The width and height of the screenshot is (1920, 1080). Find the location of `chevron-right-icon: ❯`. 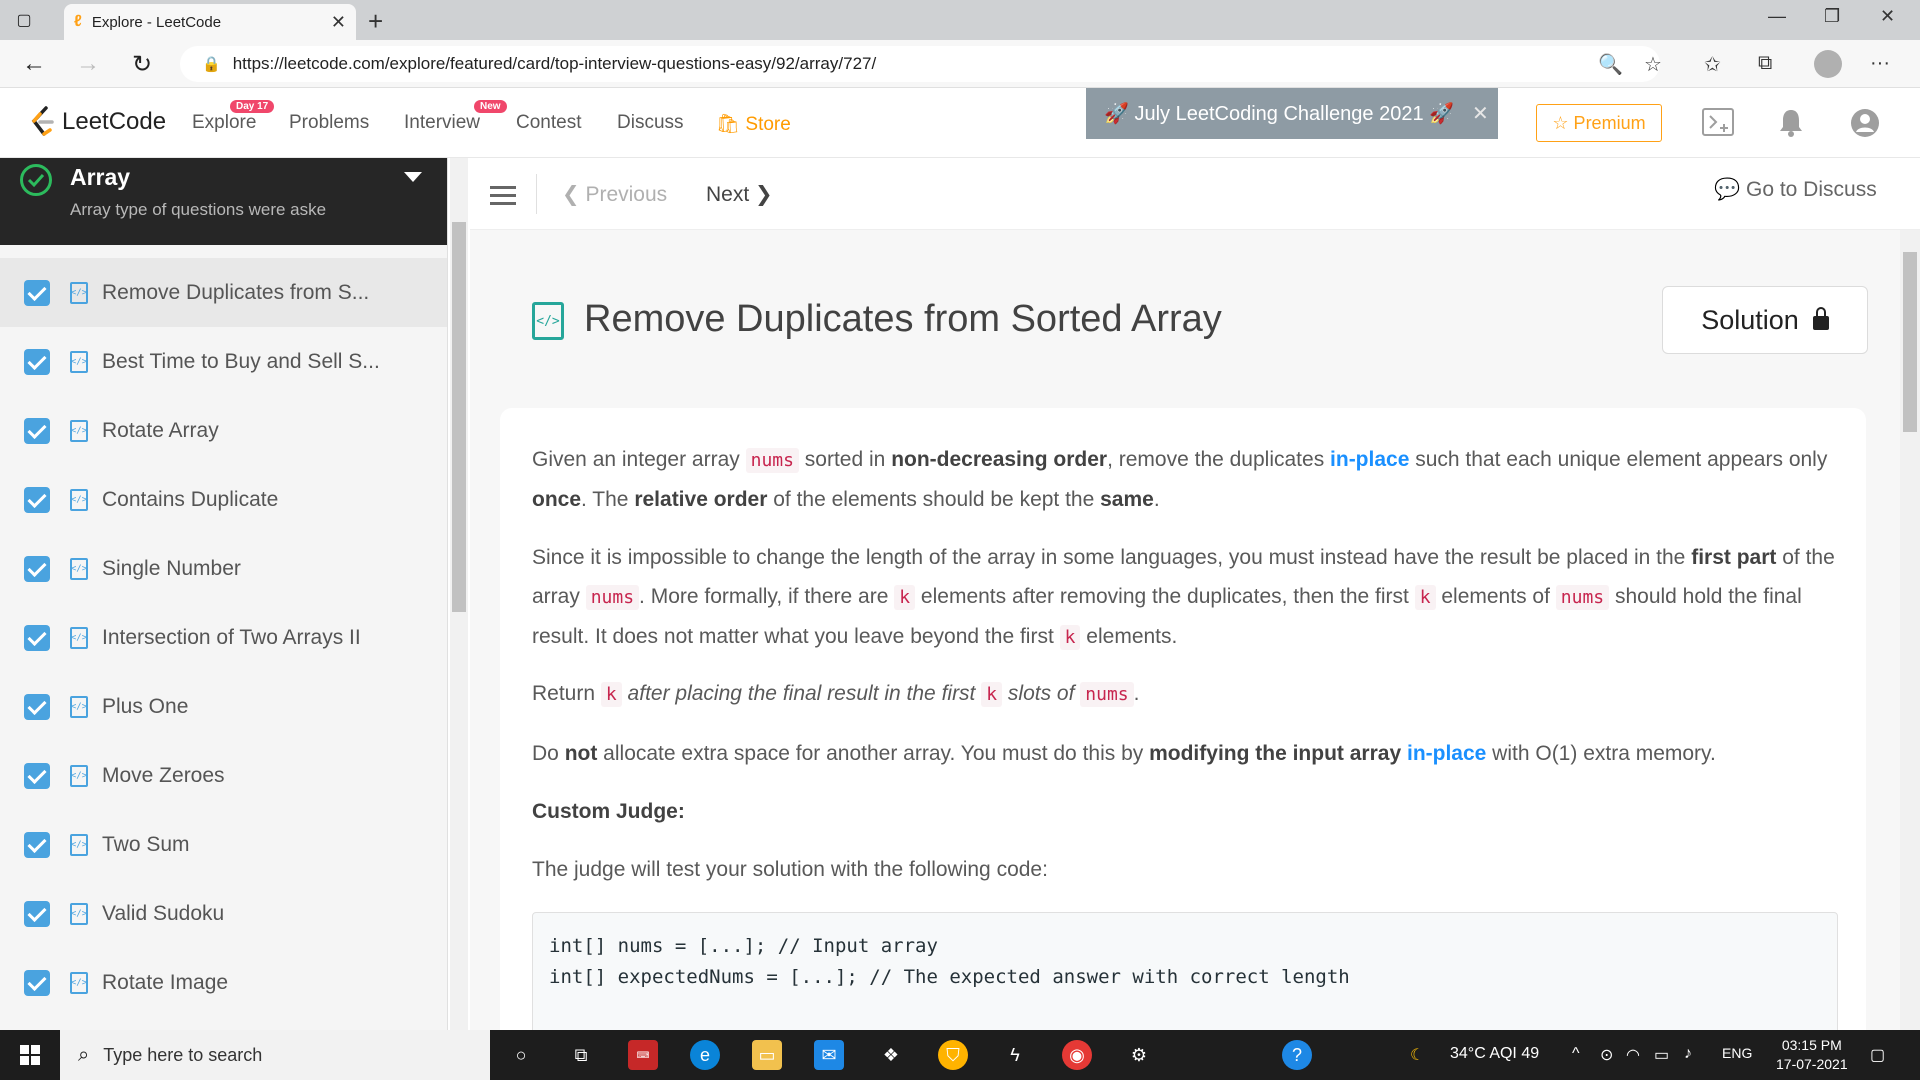

chevron-right-icon: ❯ is located at coordinates (761, 194).